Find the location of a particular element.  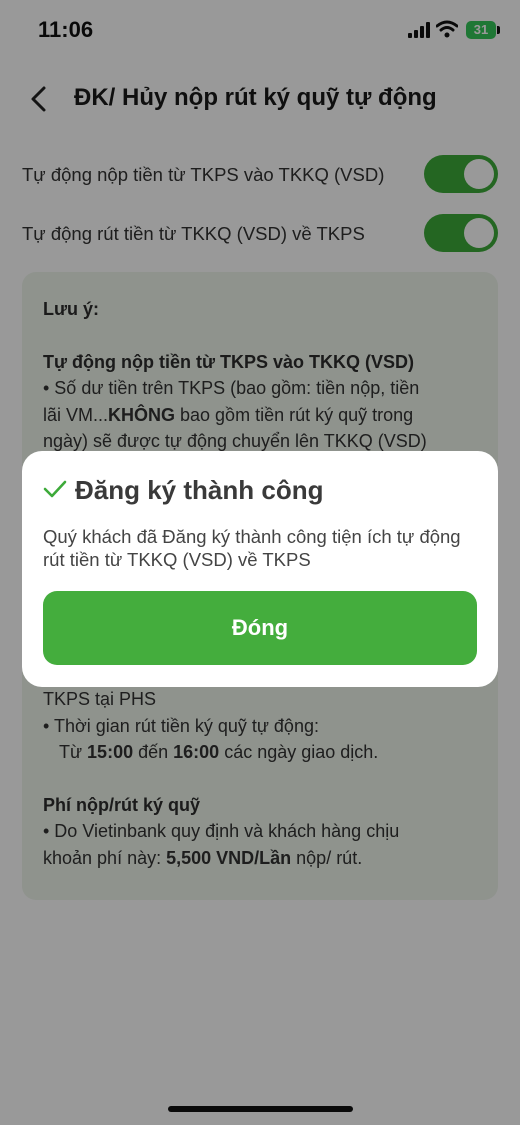

check-icon is located at coordinates (55, 489).